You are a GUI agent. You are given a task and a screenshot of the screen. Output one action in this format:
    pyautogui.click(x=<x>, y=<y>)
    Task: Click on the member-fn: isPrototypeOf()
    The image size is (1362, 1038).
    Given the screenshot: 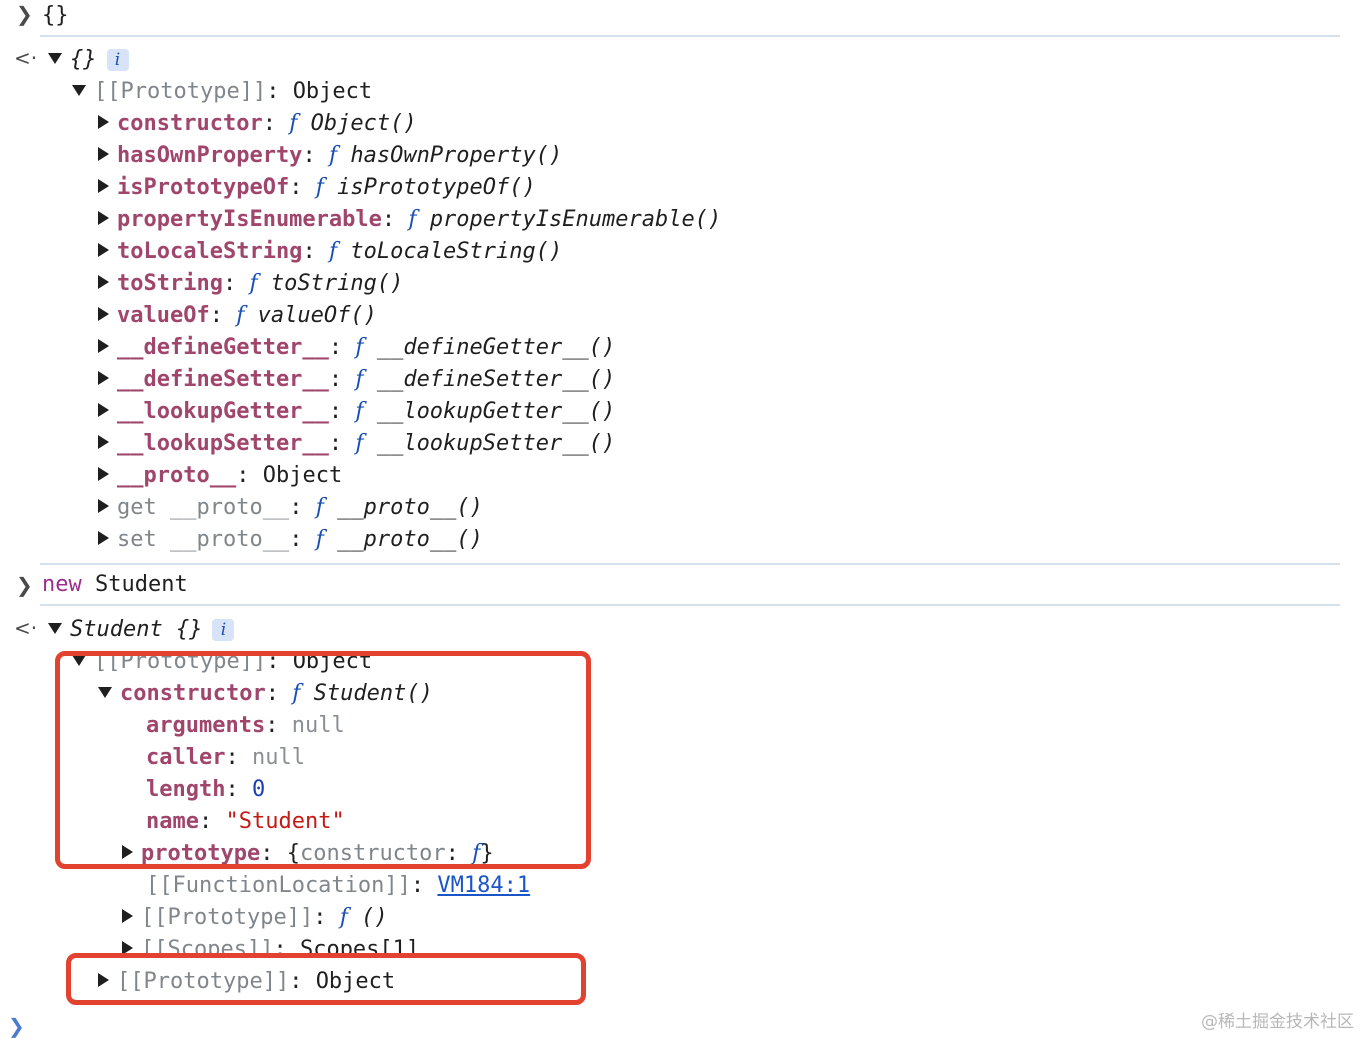 What is the action you would take?
    pyautogui.click(x=436, y=187)
    